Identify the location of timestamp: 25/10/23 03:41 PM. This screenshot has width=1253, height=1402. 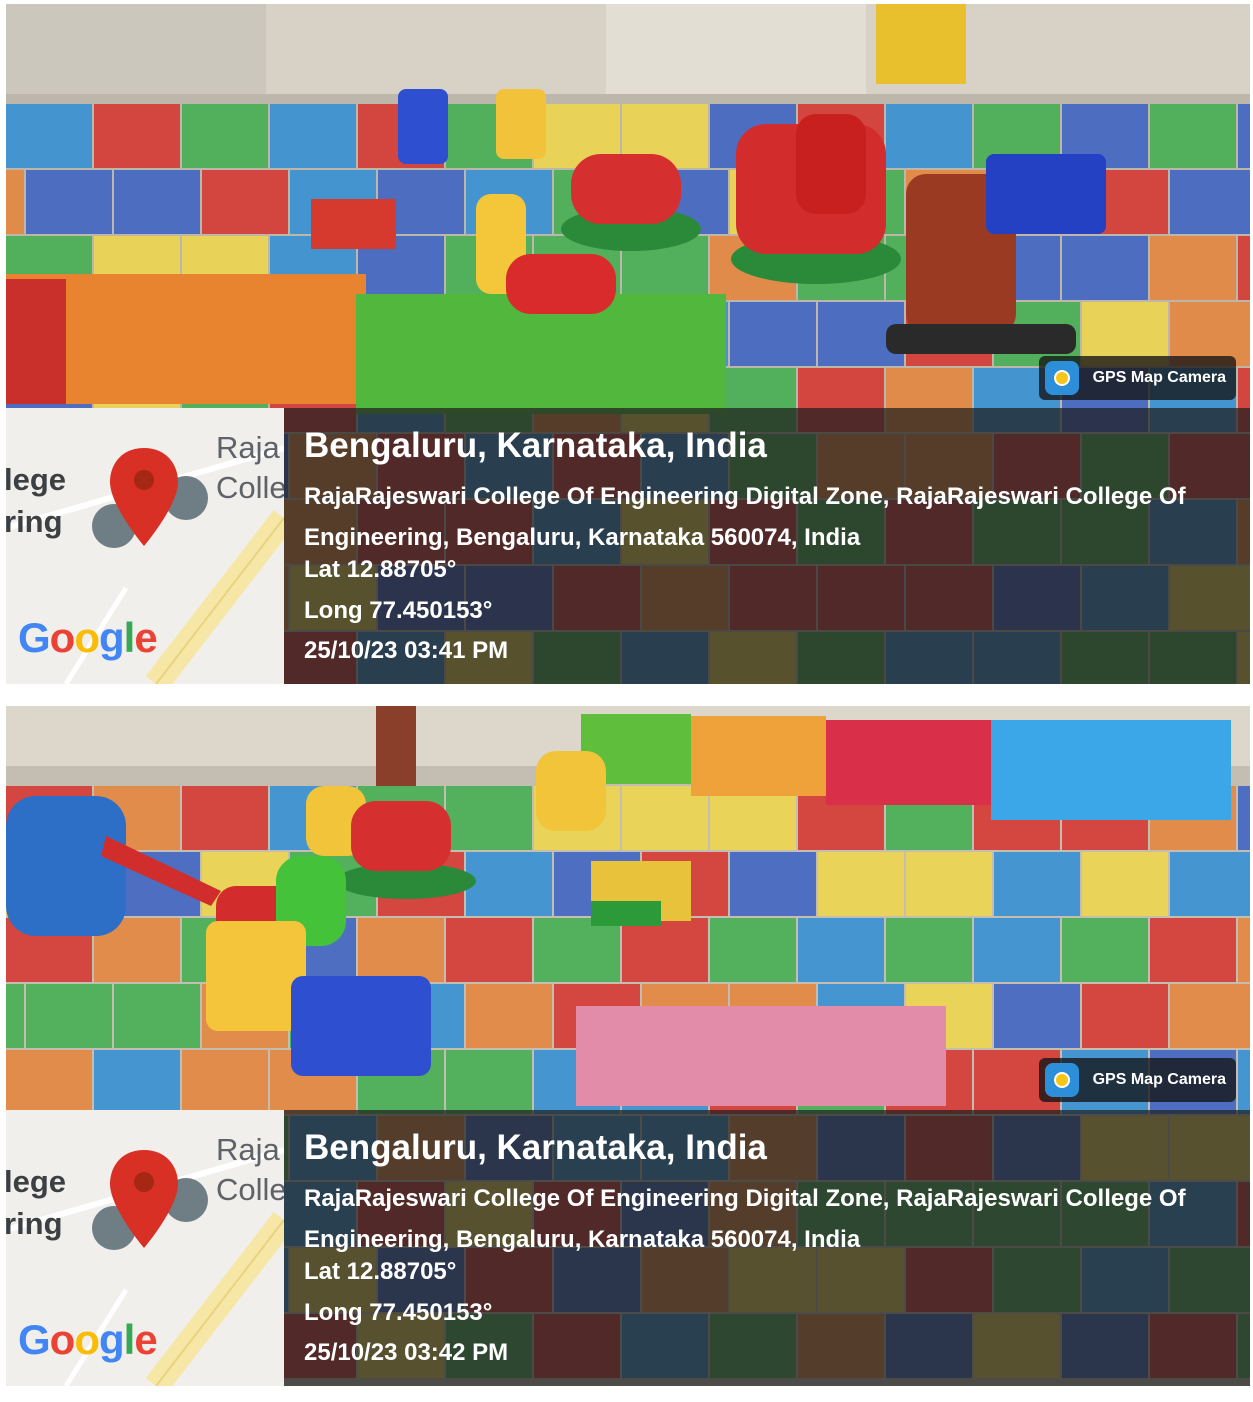
(406, 650).